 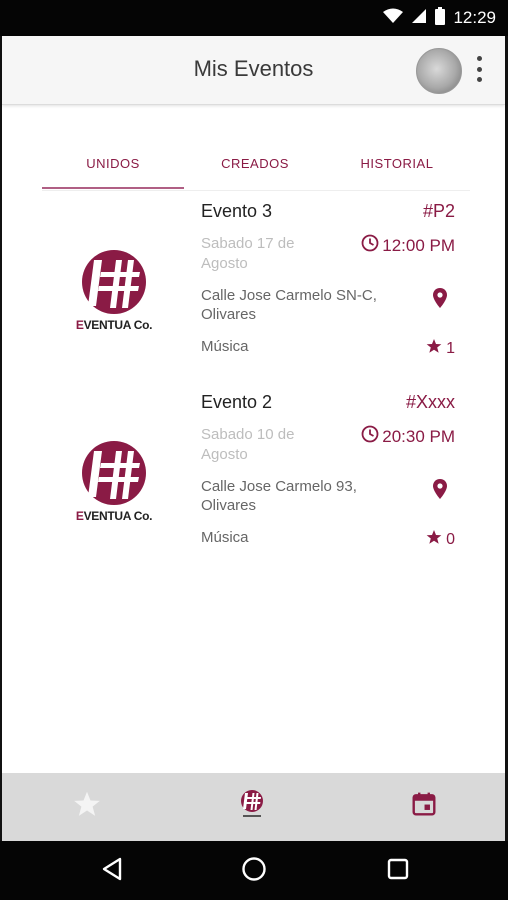 What do you see at coordinates (479, 69) in the screenshot?
I see `more-options-icon` at bounding box center [479, 69].